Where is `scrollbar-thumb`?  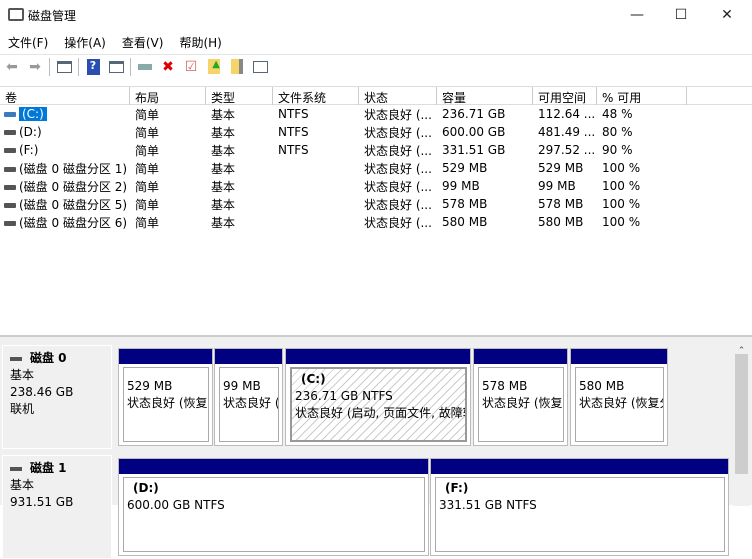
scrollbar-thumb is located at coordinates (741, 414).